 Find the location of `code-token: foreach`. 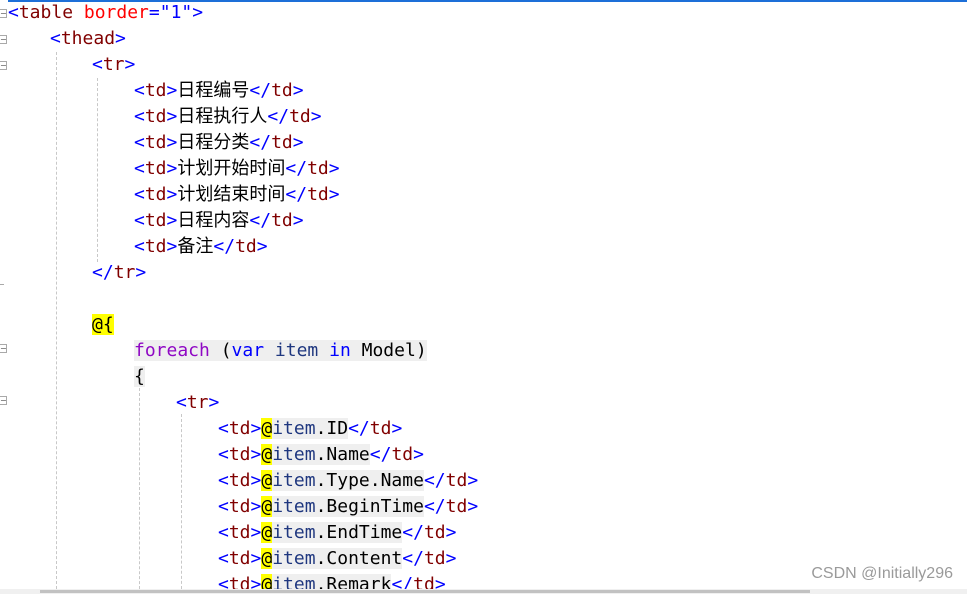

code-token: foreach is located at coordinates (172, 350).